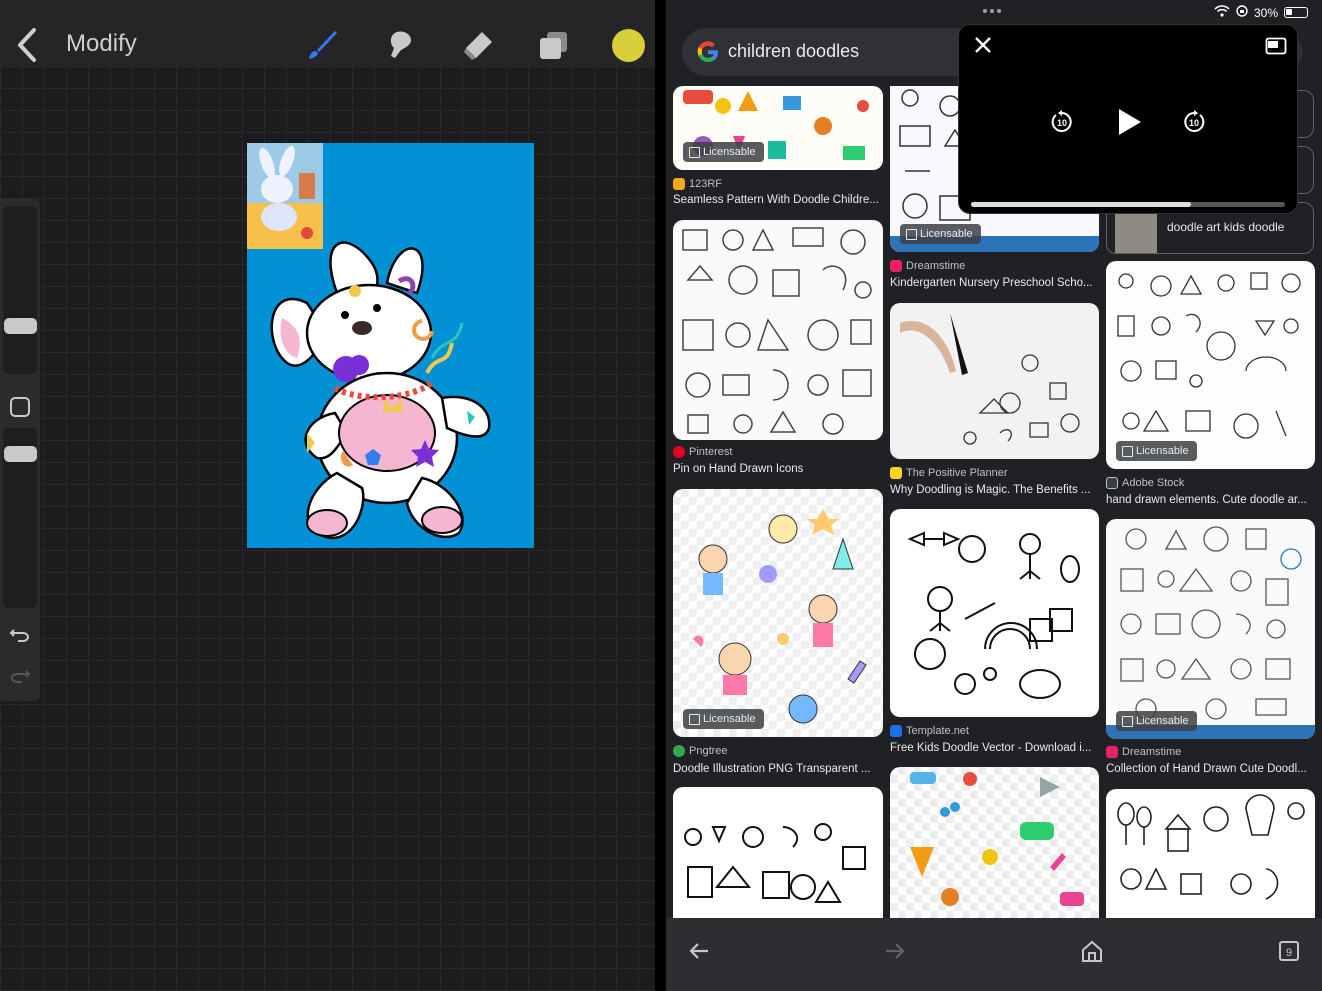  I want to click on orientation-lock-icon, so click(1242, 12).